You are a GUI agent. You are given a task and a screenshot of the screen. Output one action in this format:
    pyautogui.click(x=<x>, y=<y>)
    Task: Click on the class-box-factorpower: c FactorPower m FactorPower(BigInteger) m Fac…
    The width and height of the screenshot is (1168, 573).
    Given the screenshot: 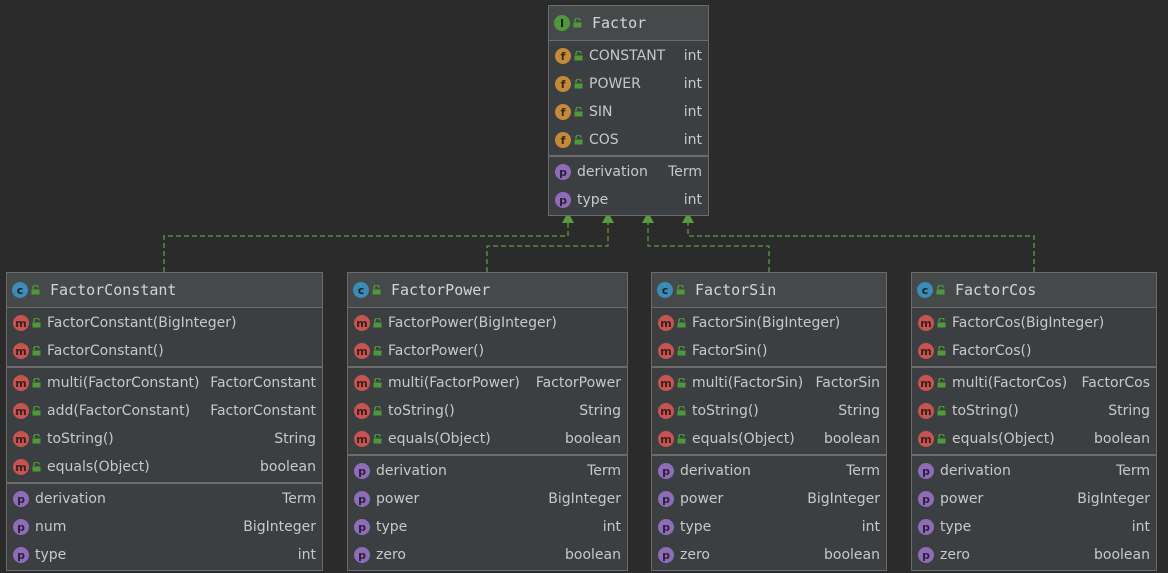 What is the action you would take?
    pyautogui.click(x=487, y=421)
    